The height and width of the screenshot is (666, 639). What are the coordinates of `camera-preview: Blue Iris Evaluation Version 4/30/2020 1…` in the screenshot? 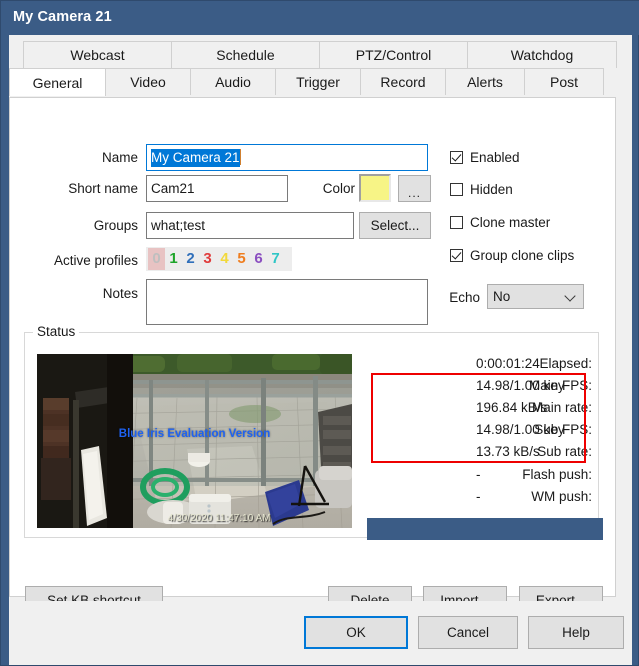 It's located at (194, 441).